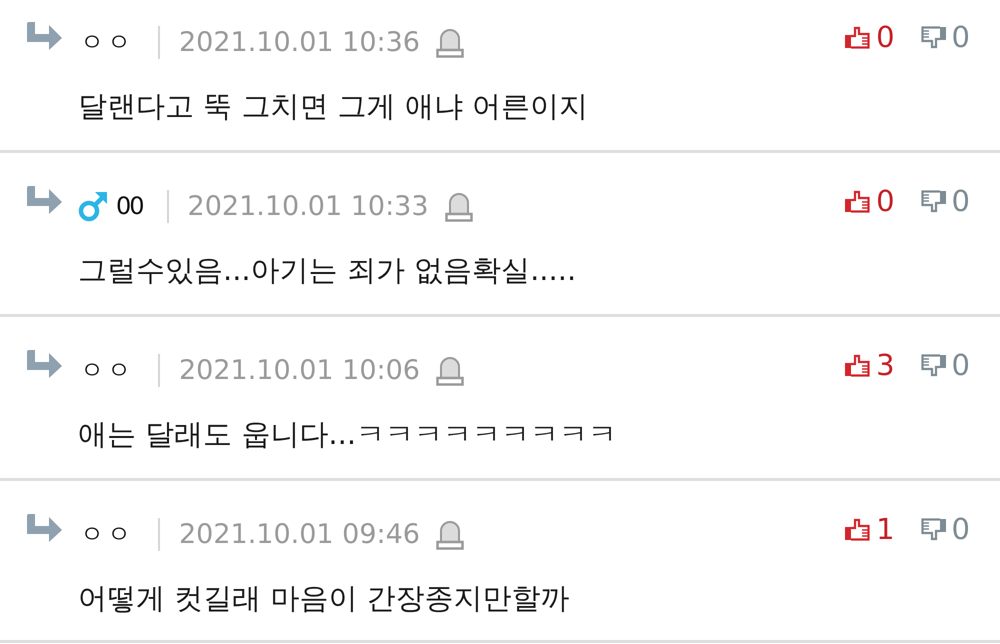  Describe the element at coordinates (308, 206) in the screenshot. I see `comment-date: 2021.10.01 10:33` at that location.